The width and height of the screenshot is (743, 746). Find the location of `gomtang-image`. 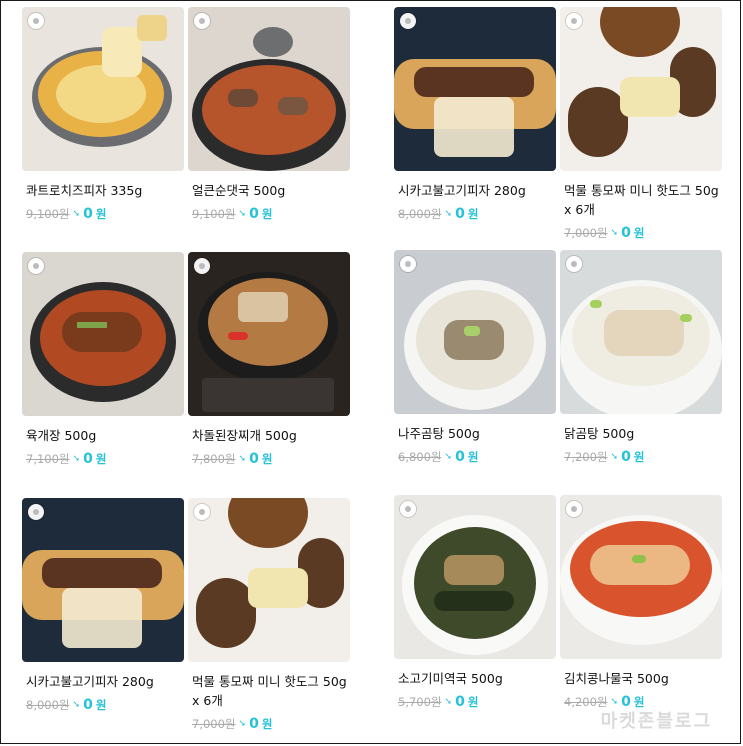

gomtang-image is located at coordinates (475, 332).